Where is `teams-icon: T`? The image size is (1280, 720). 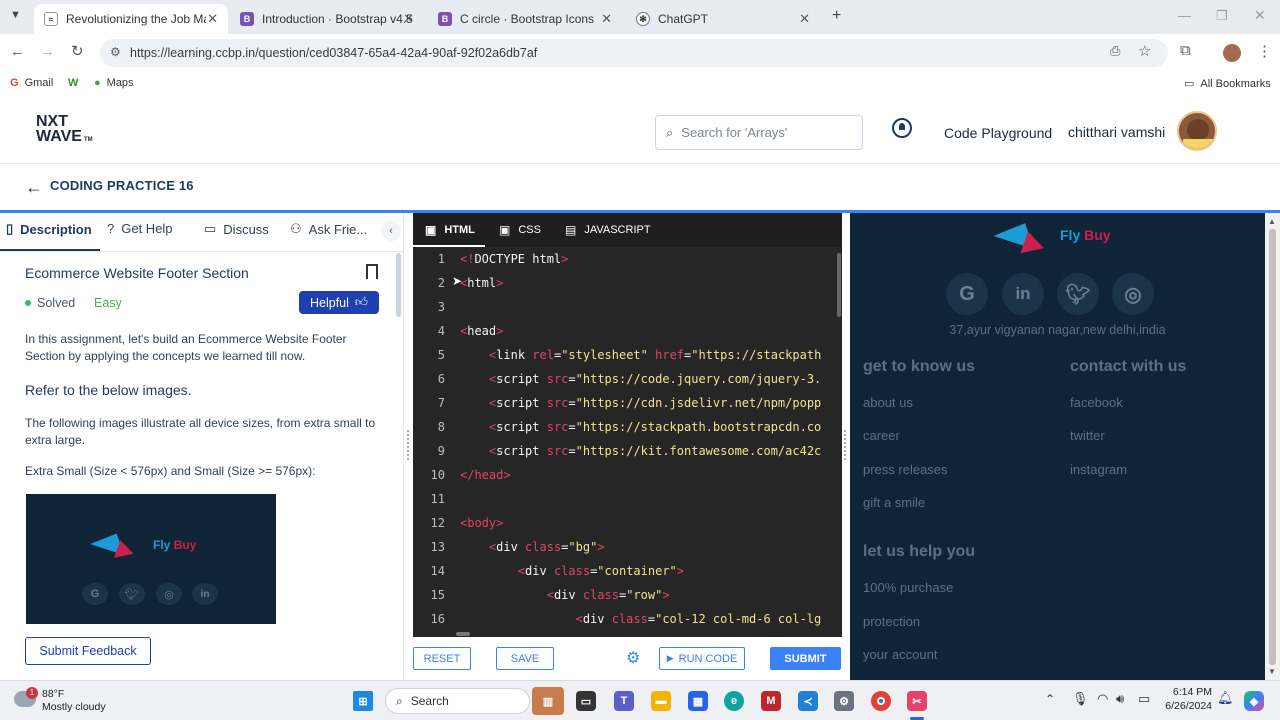
teams-icon: T is located at coordinates (624, 701).